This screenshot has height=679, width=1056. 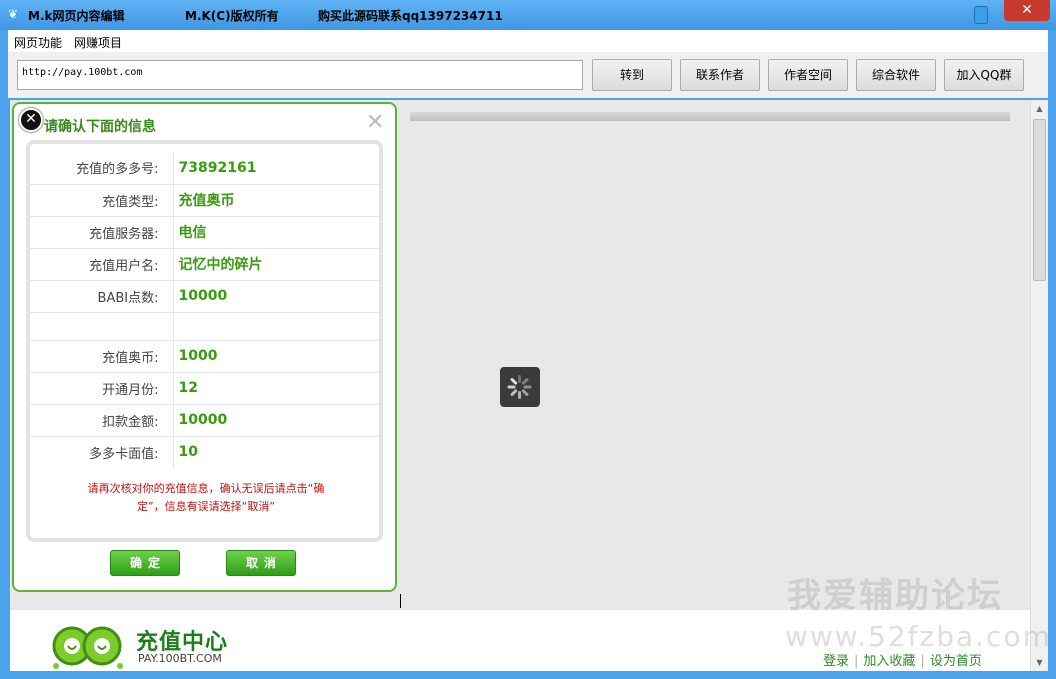 I want to click on info-value: 1000, so click(x=276, y=355).